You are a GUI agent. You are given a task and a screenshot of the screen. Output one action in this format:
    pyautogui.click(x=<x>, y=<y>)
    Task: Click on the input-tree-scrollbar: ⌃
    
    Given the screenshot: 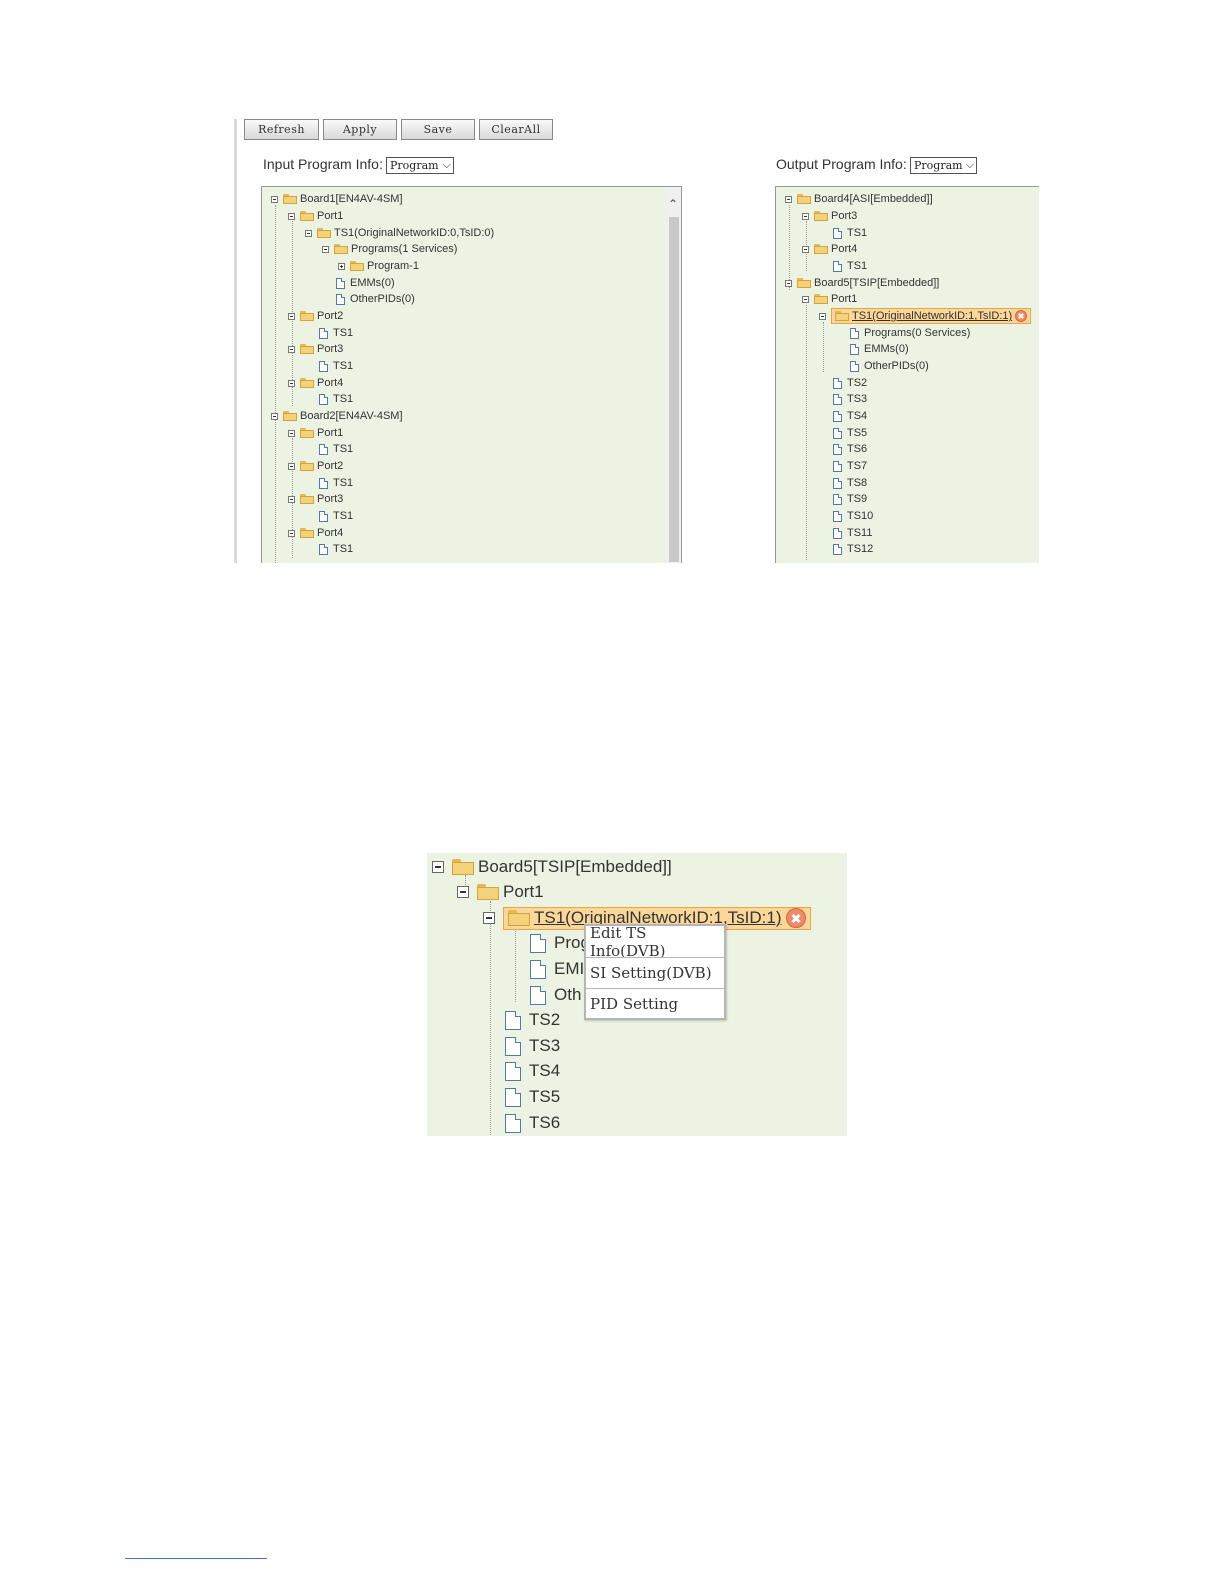 What is the action you would take?
    pyautogui.click(x=674, y=375)
    